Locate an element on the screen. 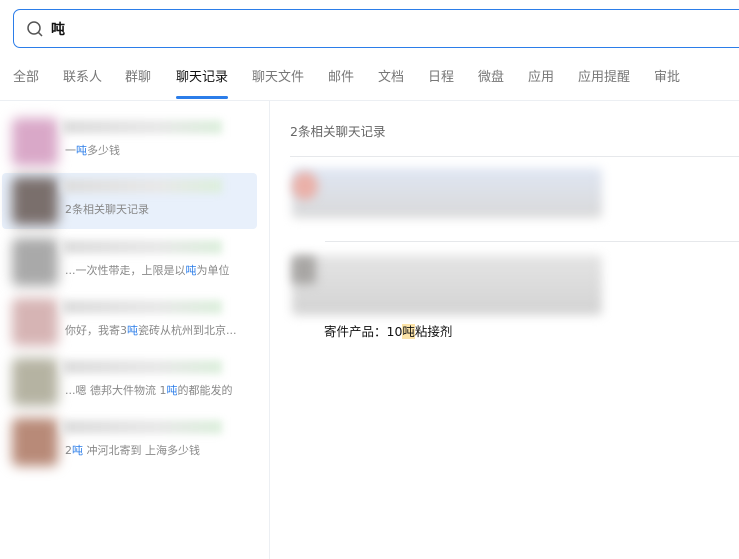 Image resolution: width=739 pixels, height=559 pixels. search-input is located at coordinates (351, 28).